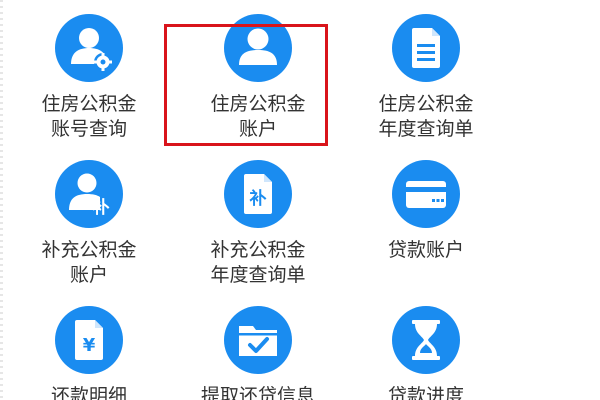 The height and width of the screenshot is (400, 600). Describe the element at coordinates (425, 250) in the screenshot. I see `tile-label: 贷款账户` at that location.